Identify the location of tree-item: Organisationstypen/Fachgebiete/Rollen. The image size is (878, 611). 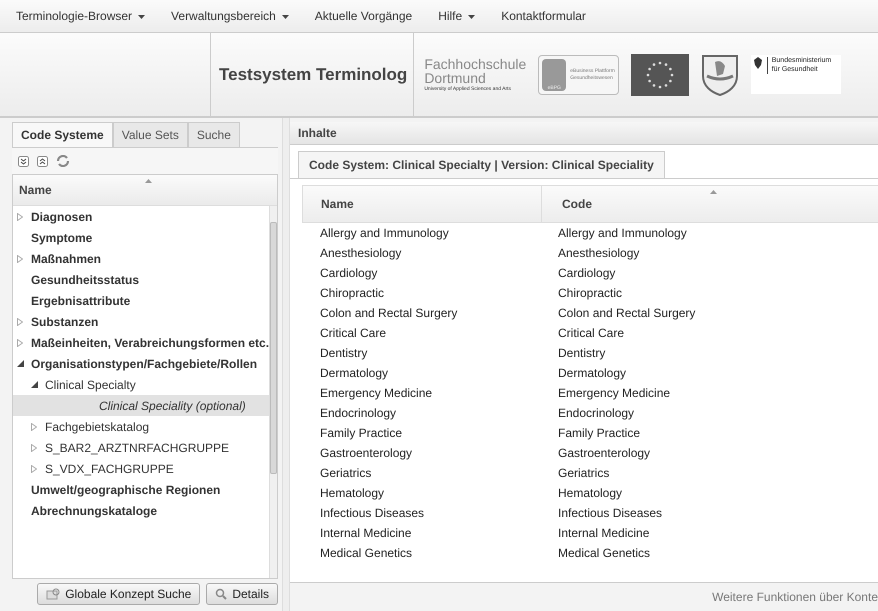
(141, 363).